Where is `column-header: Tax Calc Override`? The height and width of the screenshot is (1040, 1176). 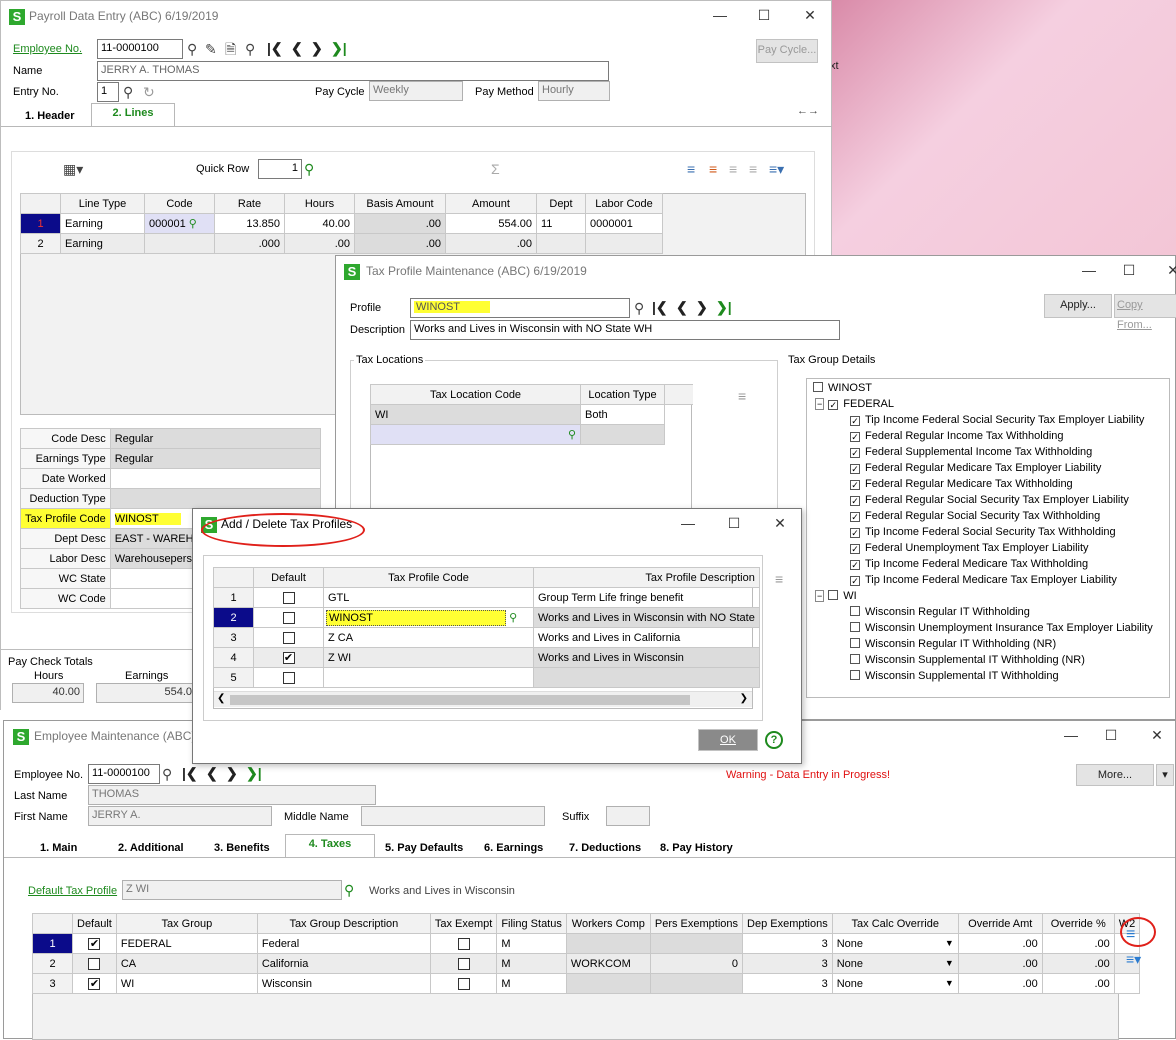
column-header: Tax Calc Override is located at coordinates (895, 923).